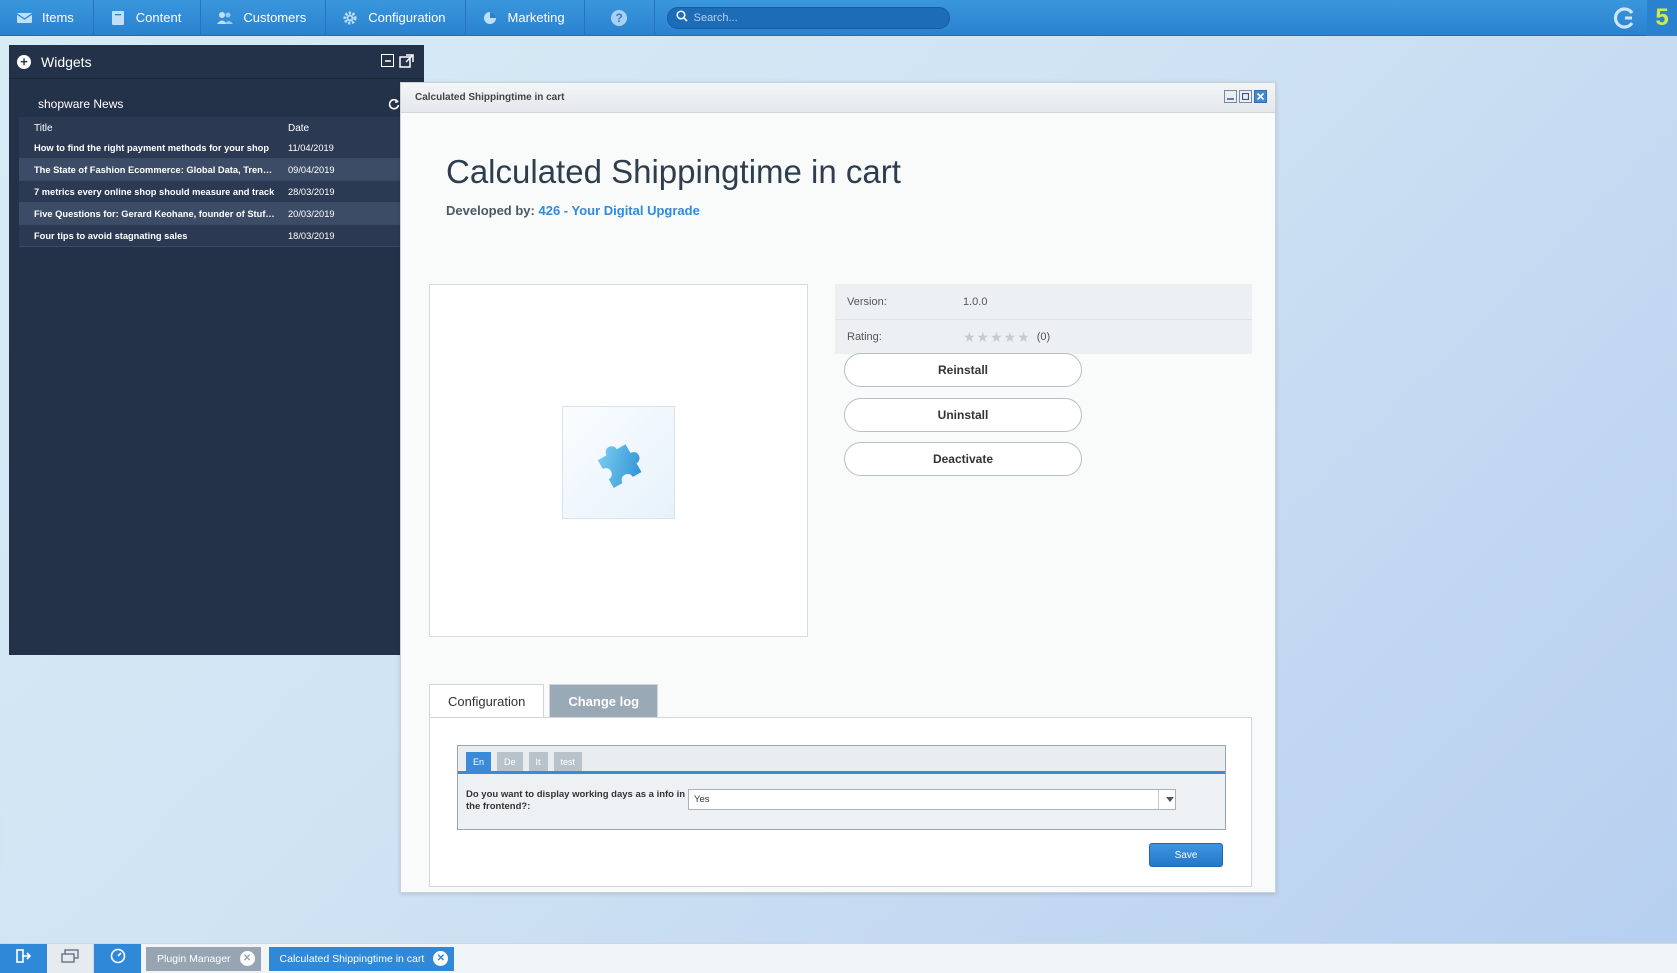 This screenshot has height=973, width=1677. Describe the element at coordinates (1166, 799) in the screenshot. I see `chevron-down-icon` at that location.